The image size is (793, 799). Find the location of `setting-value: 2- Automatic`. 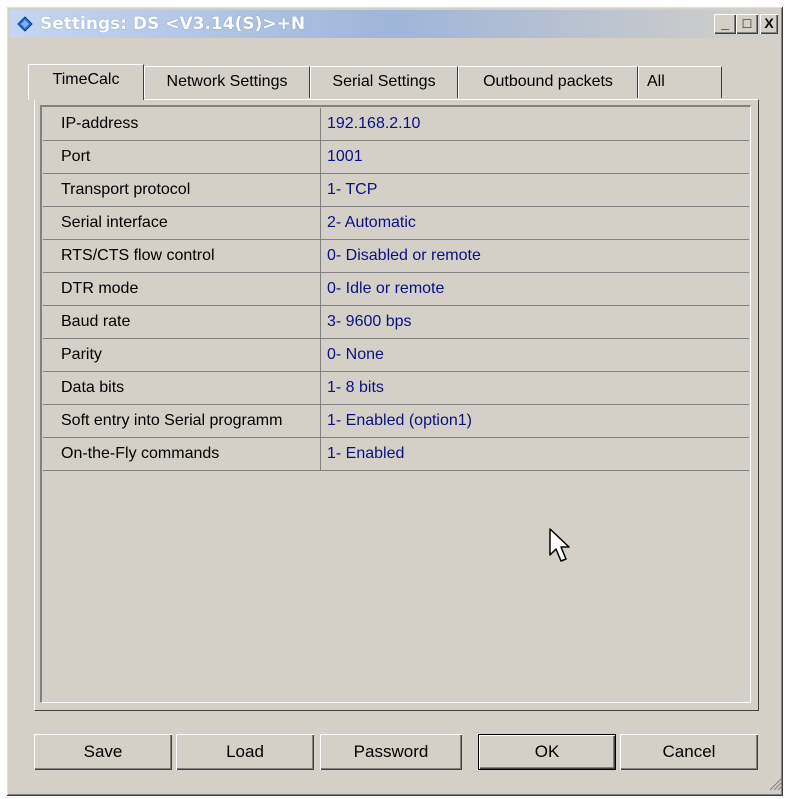

setting-value: 2- Automatic is located at coordinates (537, 223).